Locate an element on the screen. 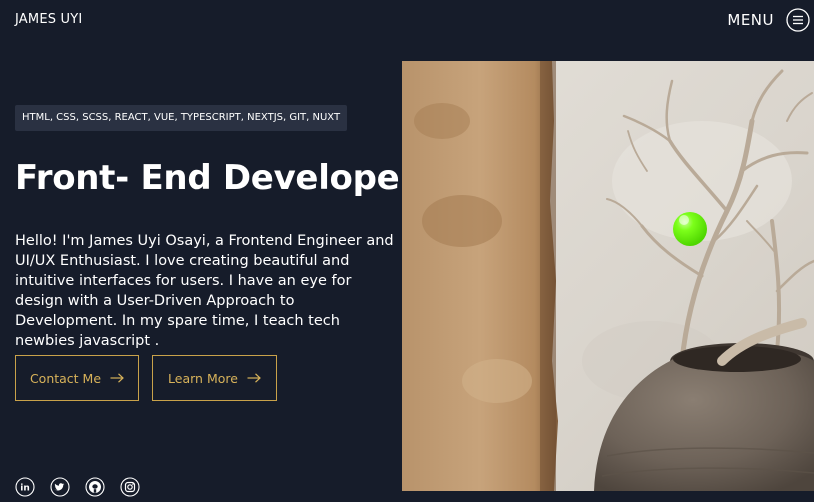 The image size is (814, 502). instagram-icon is located at coordinates (130, 487).